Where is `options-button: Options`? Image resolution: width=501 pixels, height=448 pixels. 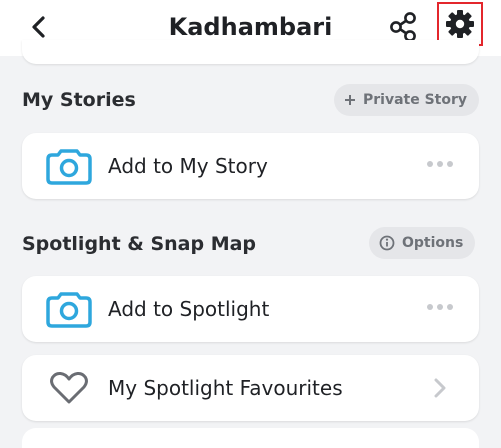
options-button: Options is located at coordinates (422, 243).